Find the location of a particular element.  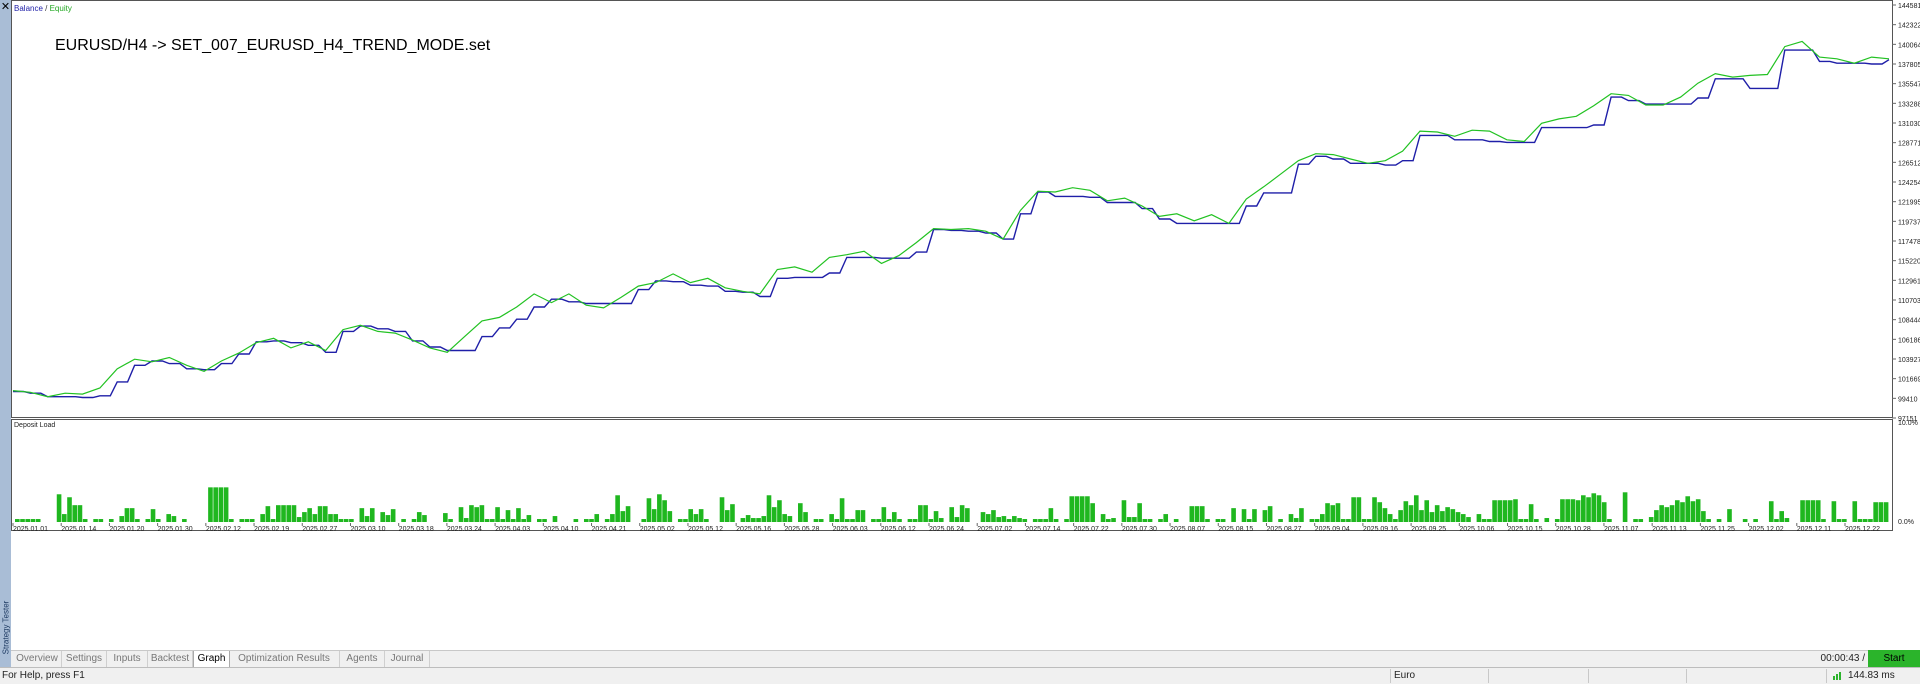

x-axis-tick-label: 2025.02.27 is located at coordinates (319, 529).